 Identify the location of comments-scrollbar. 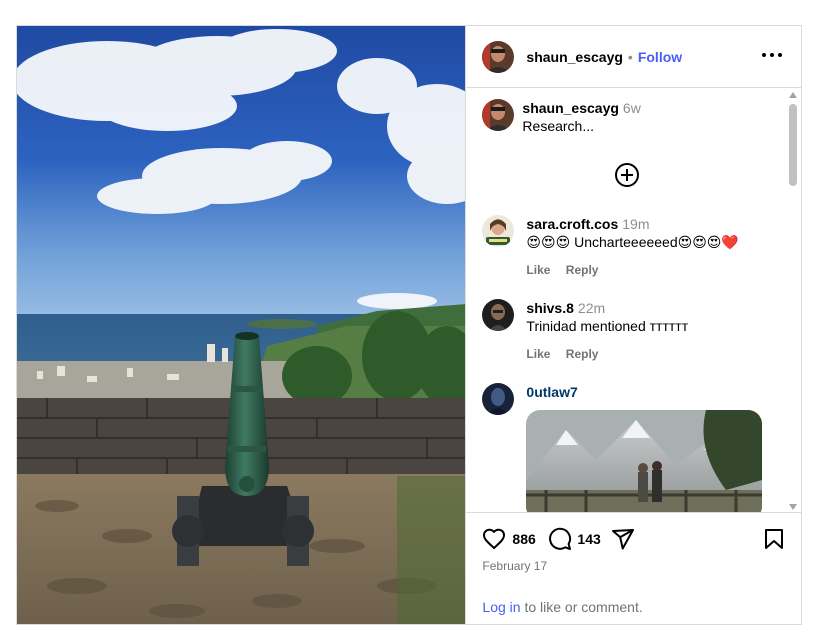
(793, 301).